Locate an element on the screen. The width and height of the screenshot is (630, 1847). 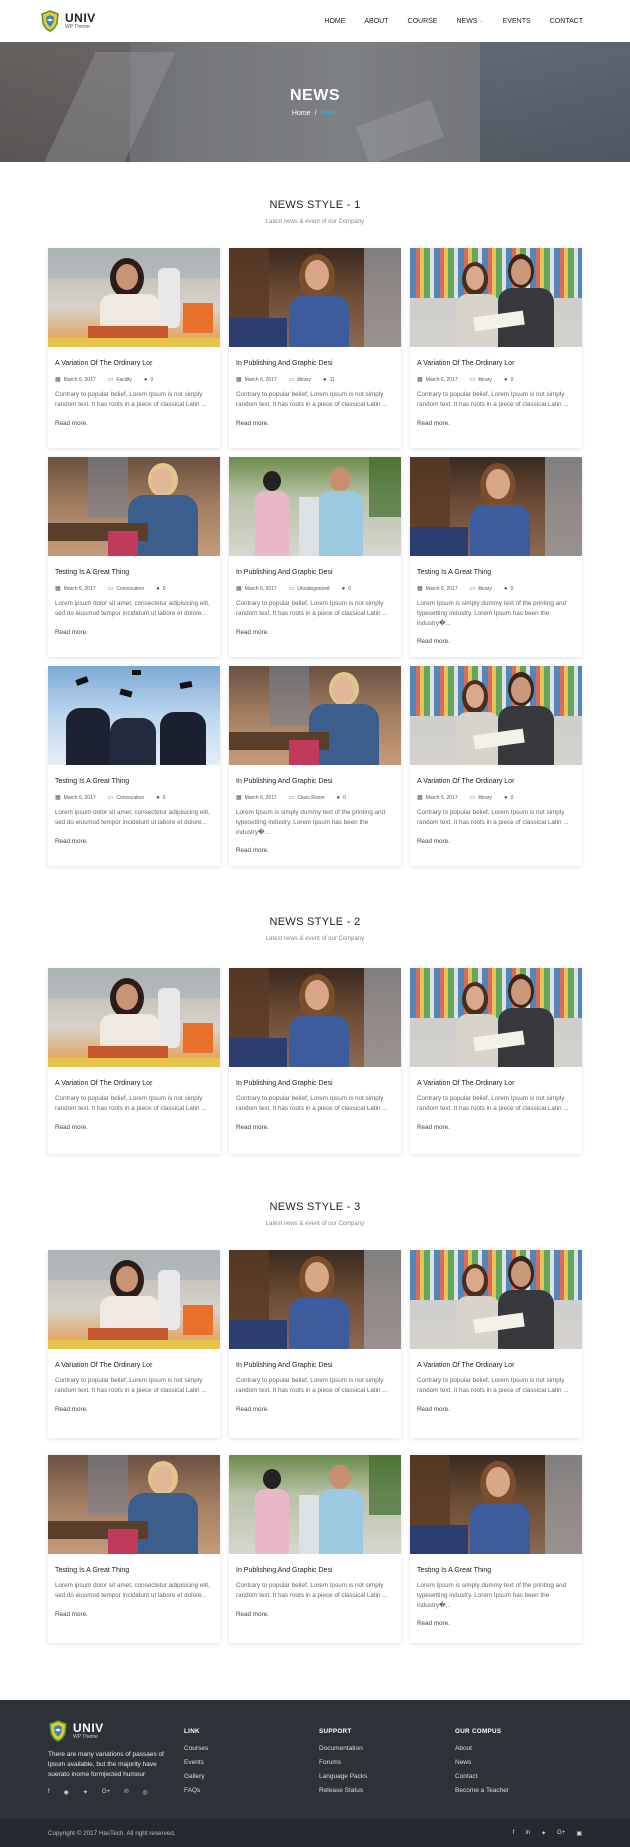
footer-link-language-packs: Language Packs is located at coordinates (343, 1776).